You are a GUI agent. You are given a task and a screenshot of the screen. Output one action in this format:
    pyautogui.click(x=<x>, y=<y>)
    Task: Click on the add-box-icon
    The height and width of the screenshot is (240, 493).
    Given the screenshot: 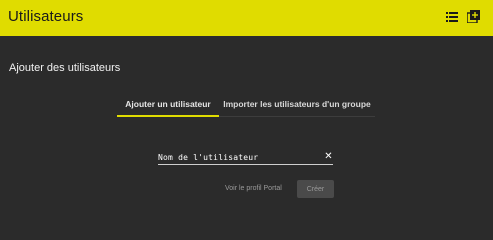 What is the action you would take?
    pyautogui.click(x=473, y=16)
    